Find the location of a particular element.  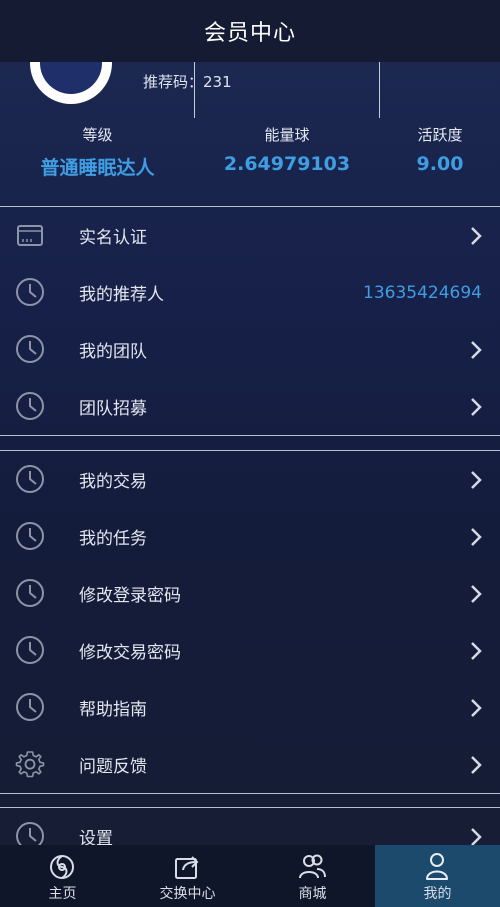

id-card-icon is located at coordinates (30, 235).